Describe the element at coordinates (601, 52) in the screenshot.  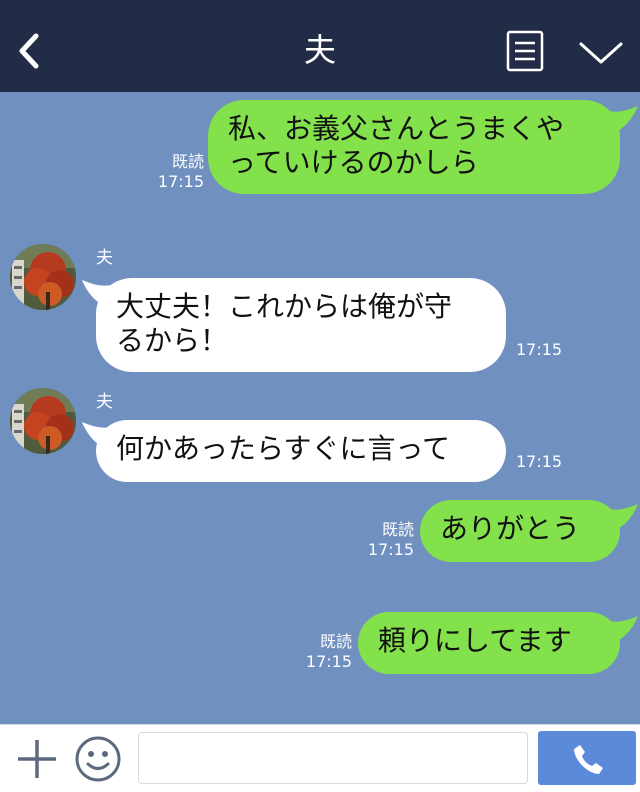
I see `chevron-down-icon` at that location.